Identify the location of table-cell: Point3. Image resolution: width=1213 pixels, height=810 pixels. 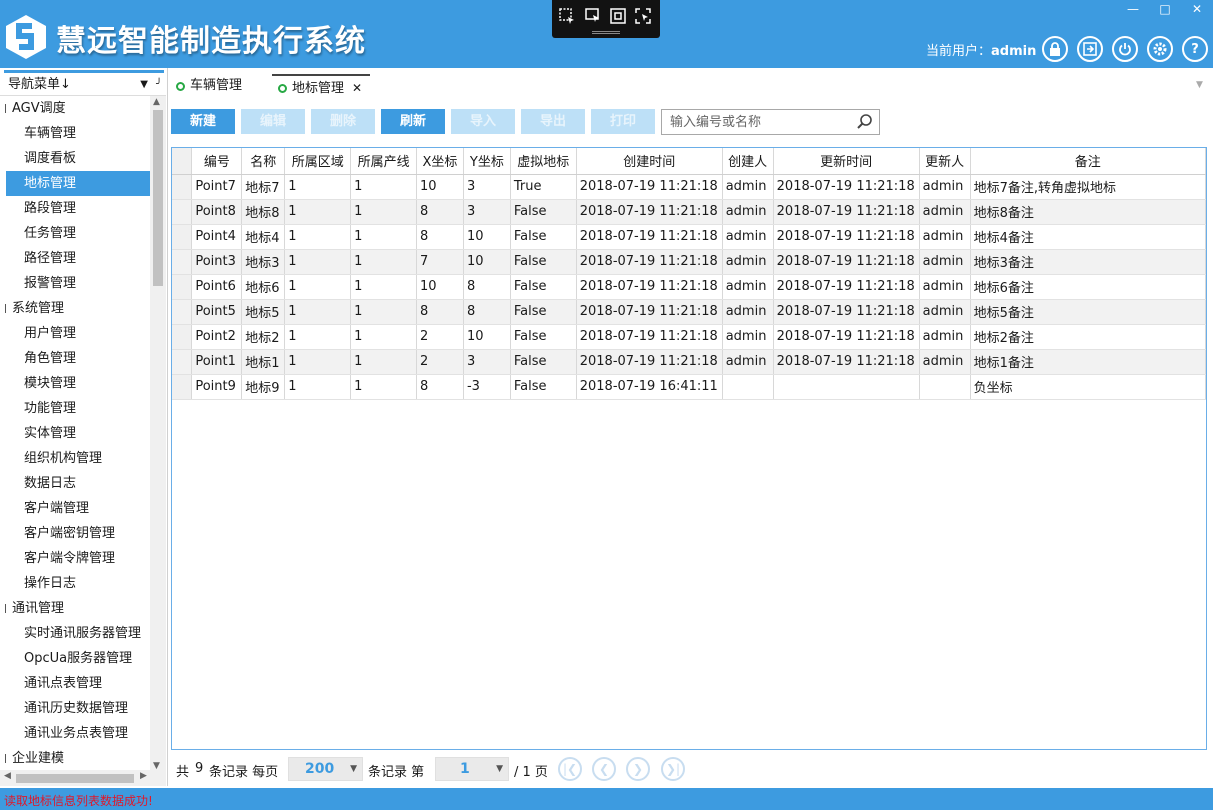
(217, 262).